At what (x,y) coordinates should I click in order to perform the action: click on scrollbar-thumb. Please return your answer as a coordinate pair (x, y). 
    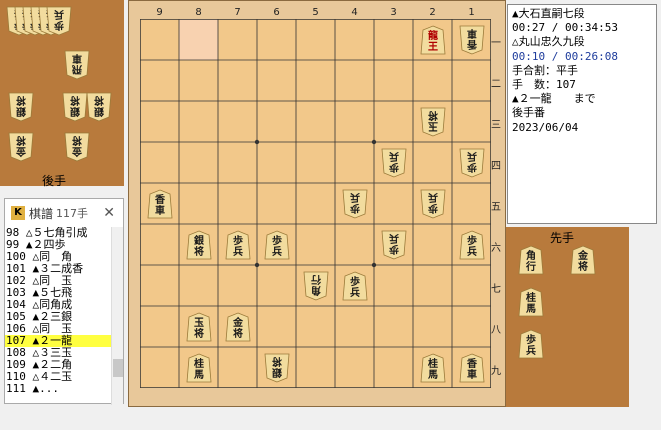
    Looking at the image, I should click on (118, 368).